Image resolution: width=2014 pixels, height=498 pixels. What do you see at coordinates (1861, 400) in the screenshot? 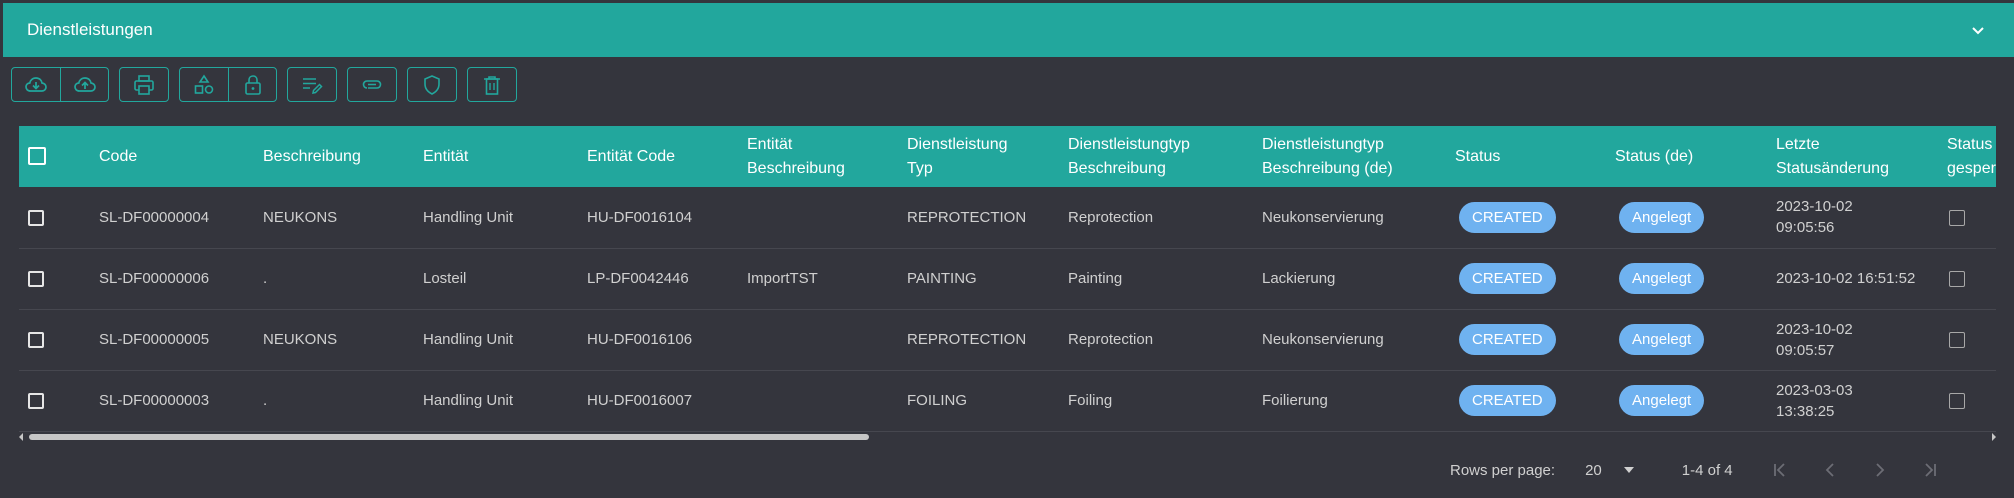
I see `cell-letzte-aenderung: 2023-03-03 13:38:25` at bounding box center [1861, 400].